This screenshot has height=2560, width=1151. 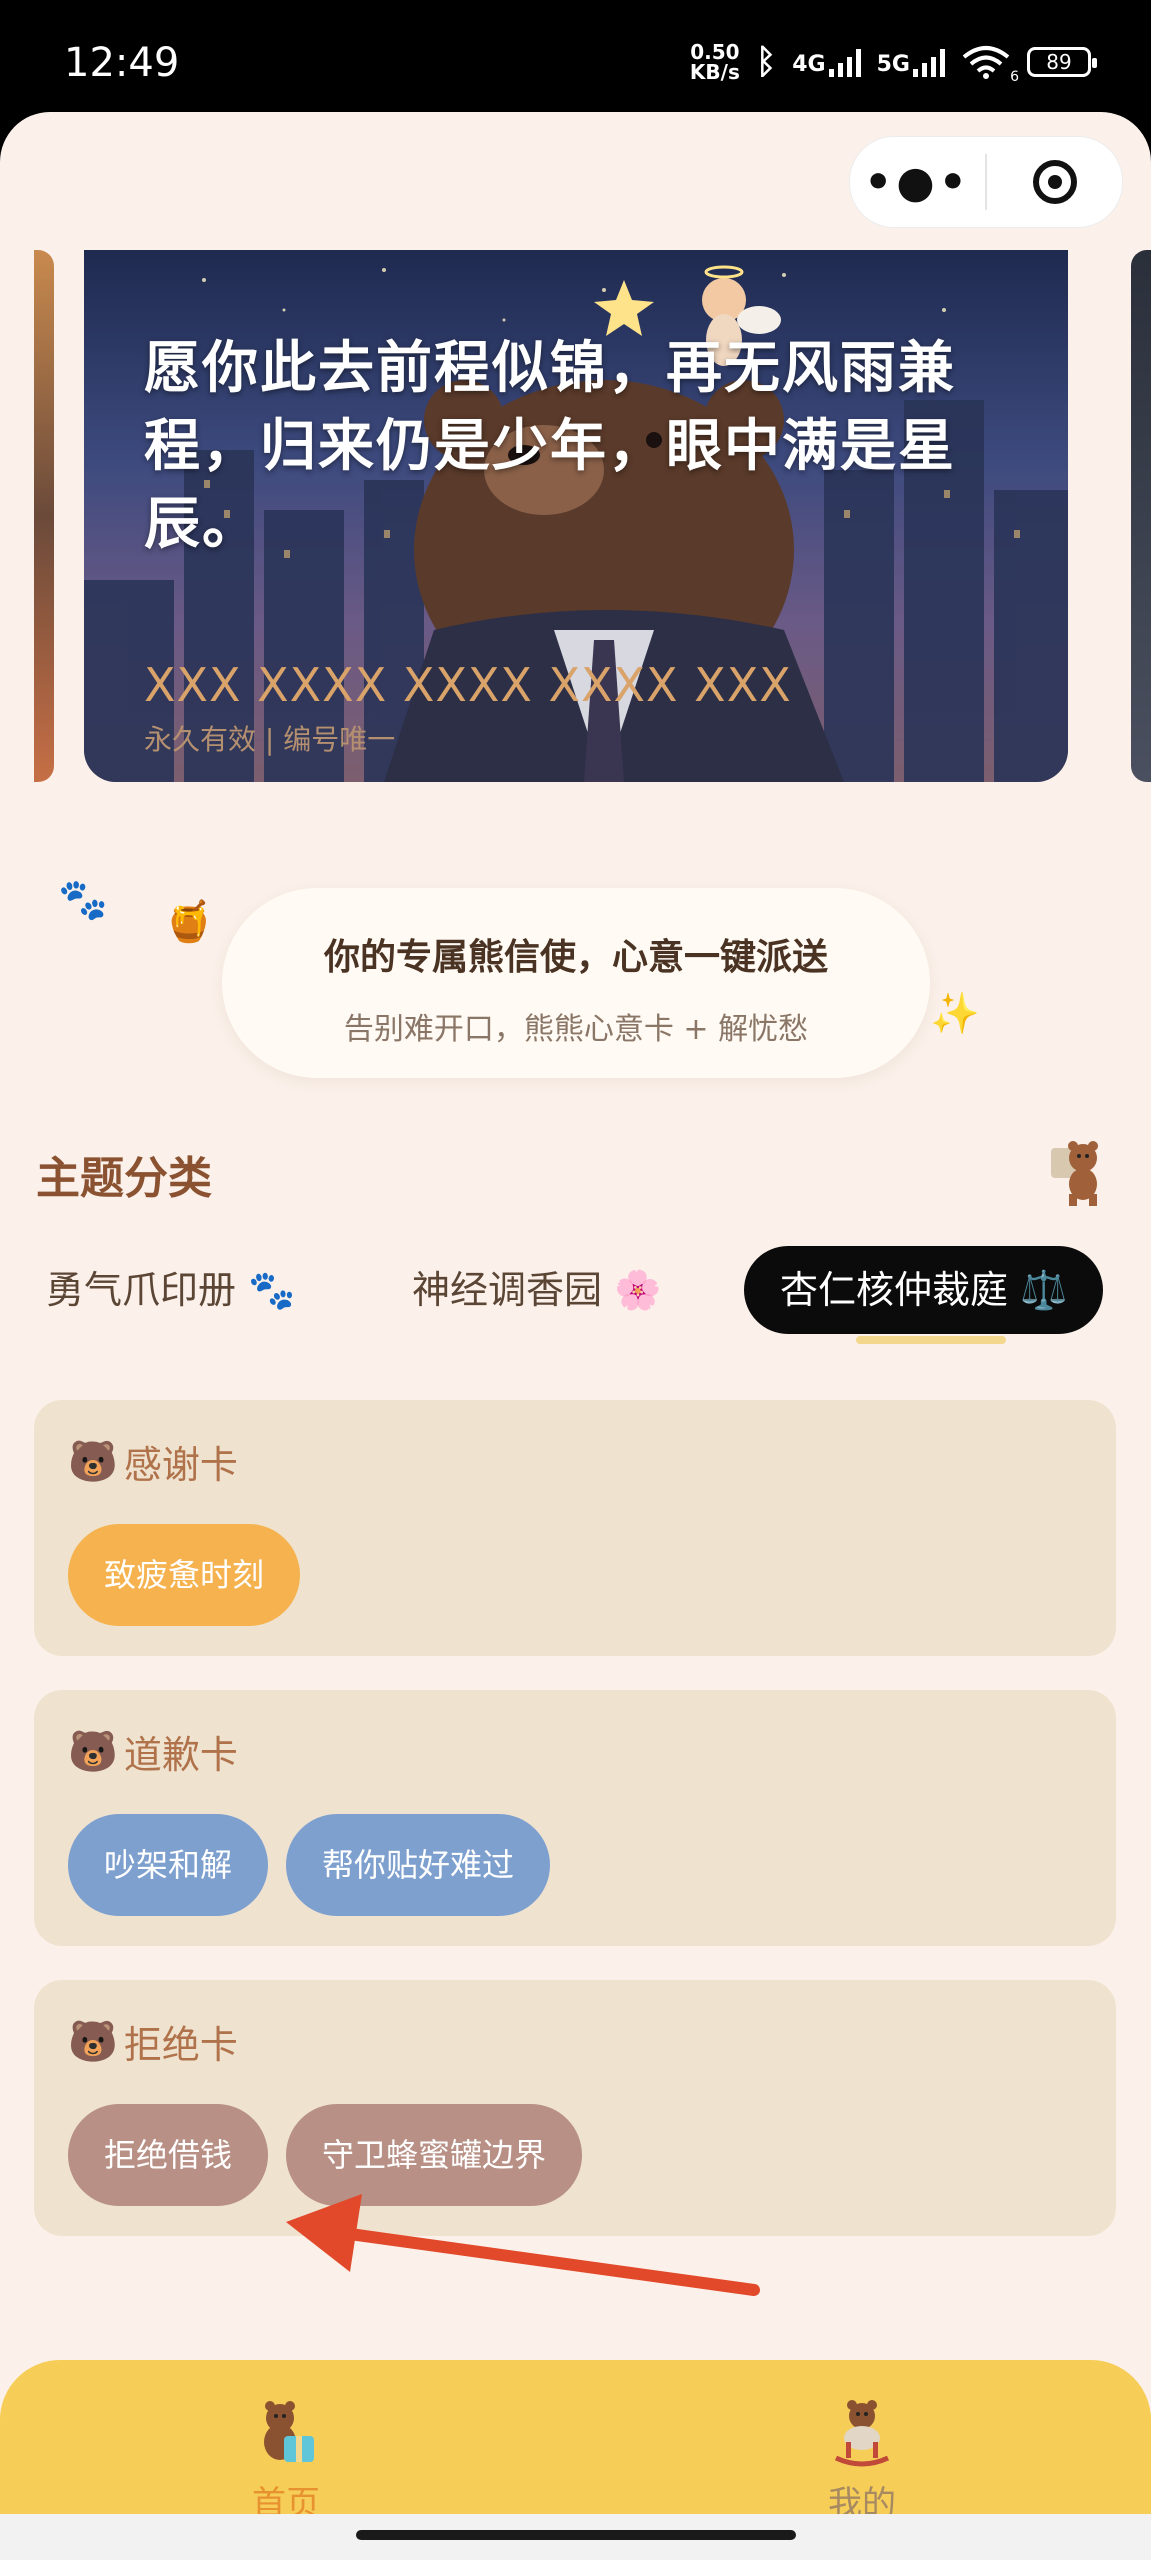 I want to click on battery-icon: 89, so click(x=1062, y=62).